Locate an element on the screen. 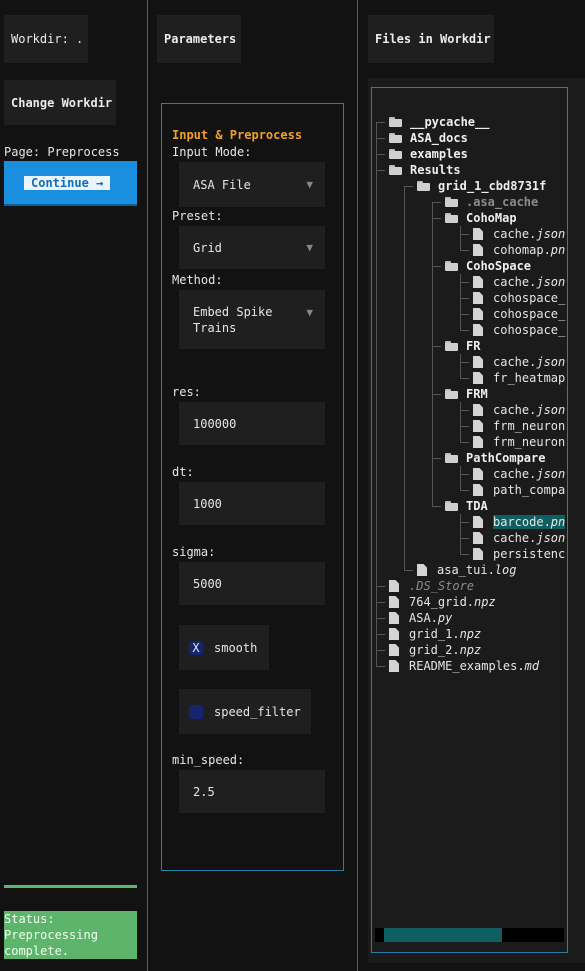 This screenshot has height=971, width=585. tree-folder: Results is located at coordinates (425, 170).